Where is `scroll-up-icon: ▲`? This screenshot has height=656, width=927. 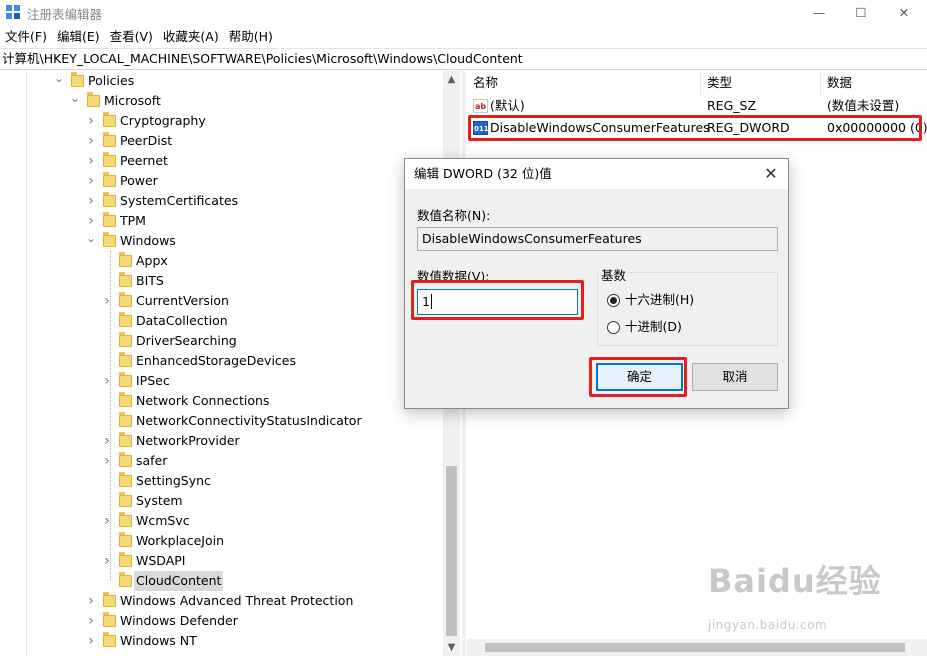
scroll-up-icon: ▲ is located at coordinates (451, 79).